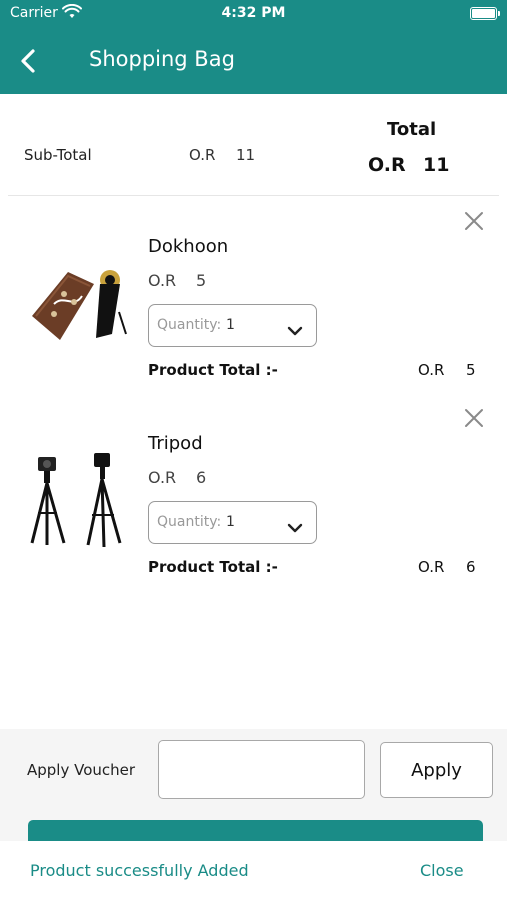 Image resolution: width=507 pixels, height=900 pixels. I want to click on product-total-value: 5, so click(471, 370).